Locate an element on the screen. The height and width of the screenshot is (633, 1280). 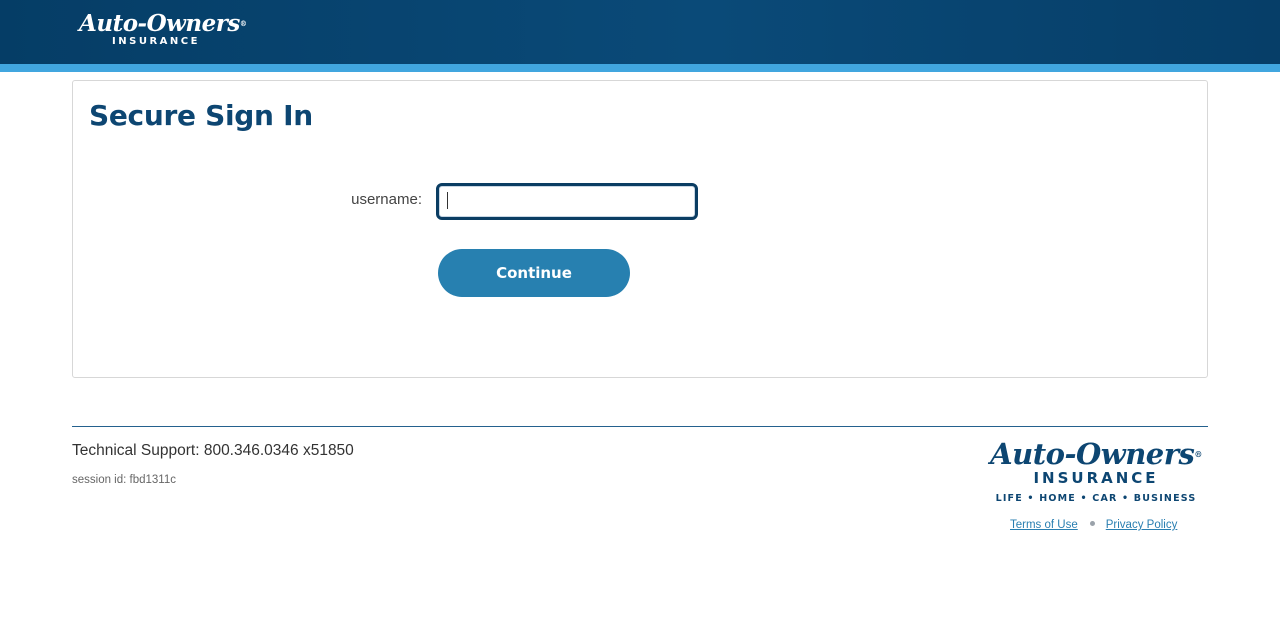
terms-of-use-link: Terms of Use is located at coordinates (1044, 525).